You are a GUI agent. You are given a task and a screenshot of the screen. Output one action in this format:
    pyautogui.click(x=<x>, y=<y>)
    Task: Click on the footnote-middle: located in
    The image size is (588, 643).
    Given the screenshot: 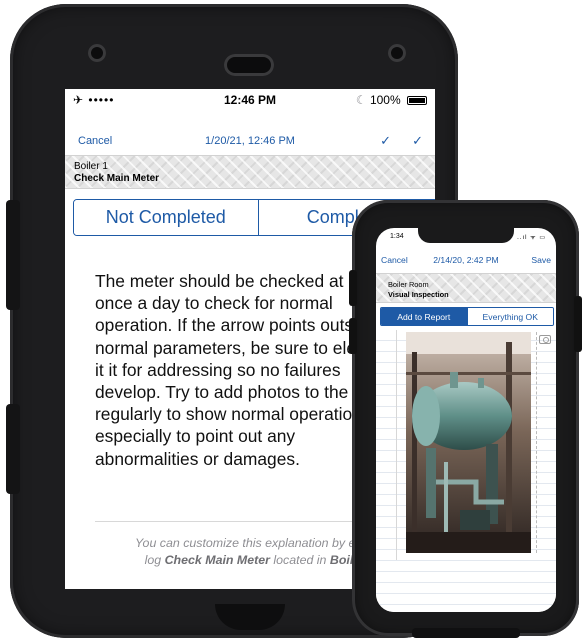 What is the action you would take?
    pyautogui.click(x=299, y=560)
    